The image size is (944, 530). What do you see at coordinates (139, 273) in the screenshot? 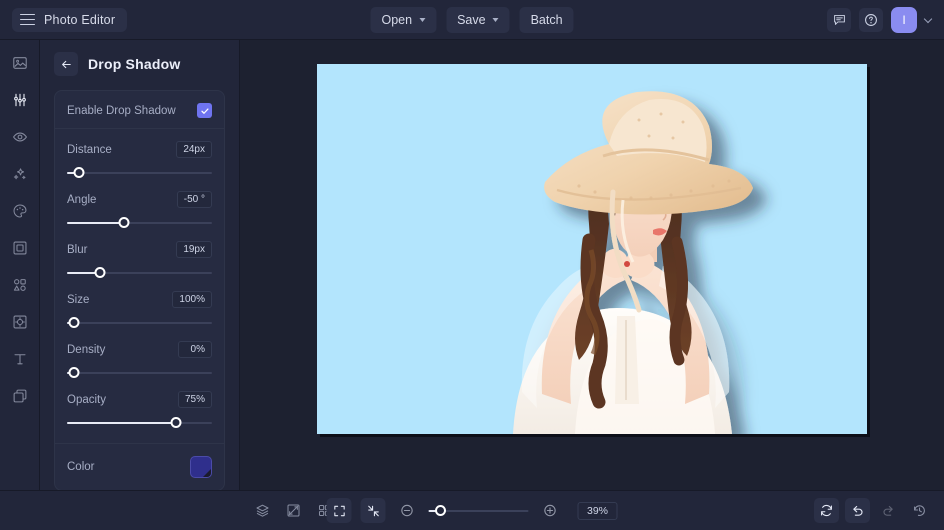
I see `slider-blur-track` at bounding box center [139, 273].